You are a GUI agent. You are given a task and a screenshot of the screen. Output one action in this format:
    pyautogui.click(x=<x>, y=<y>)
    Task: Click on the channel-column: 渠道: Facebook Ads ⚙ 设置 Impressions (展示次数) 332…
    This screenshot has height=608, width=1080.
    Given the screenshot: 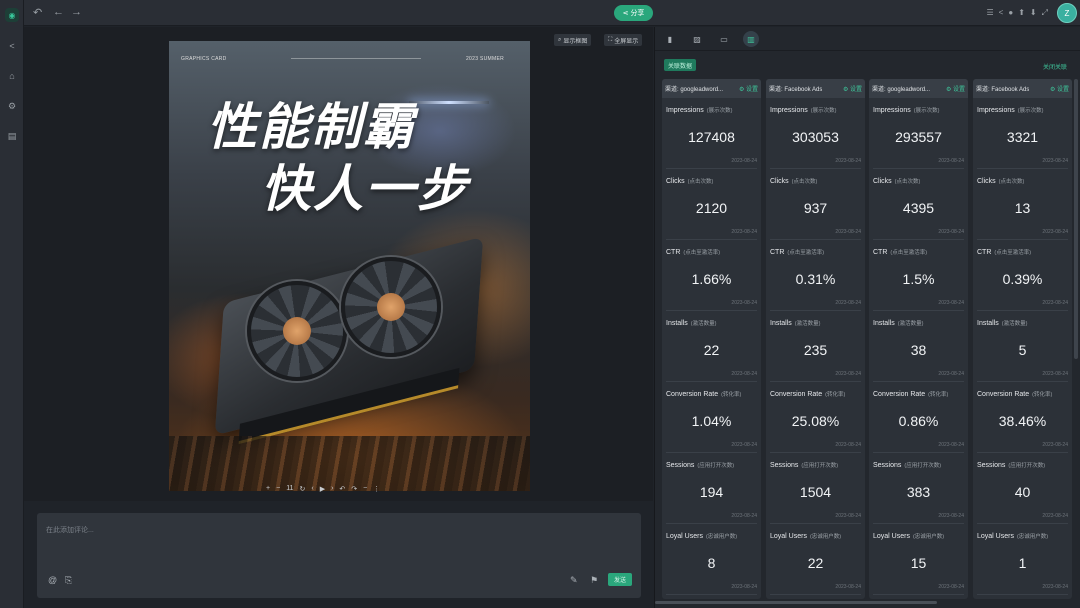 What is the action you would take?
    pyautogui.click(x=1022, y=339)
    